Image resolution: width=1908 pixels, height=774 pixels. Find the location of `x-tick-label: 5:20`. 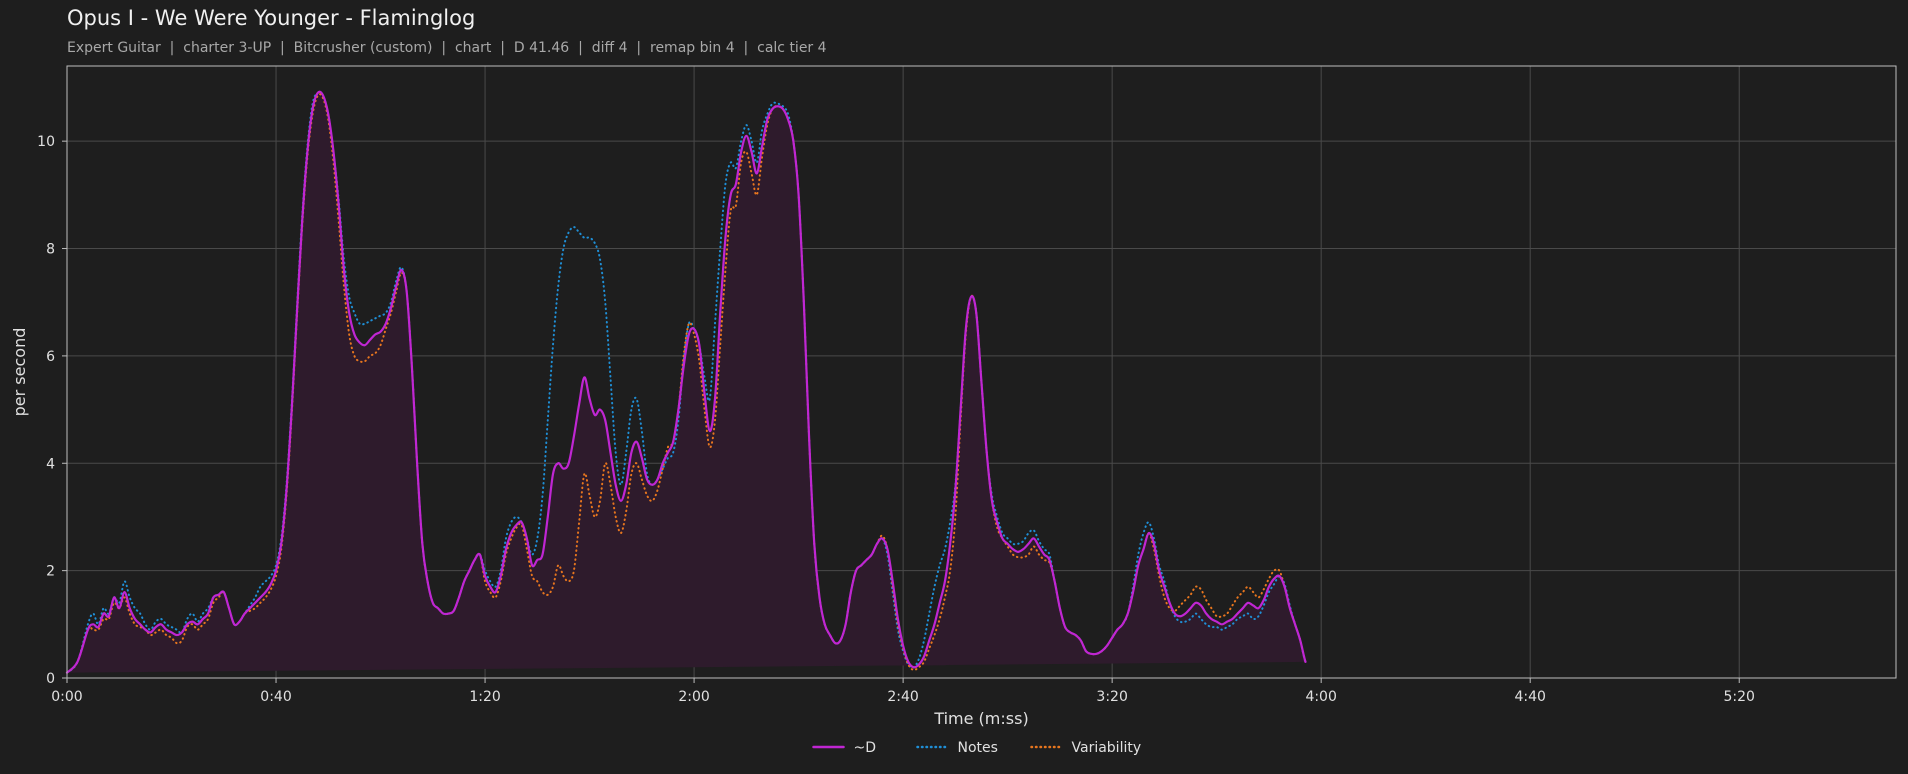

x-tick-label: 5:20 is located at coordinates (1739, 697).